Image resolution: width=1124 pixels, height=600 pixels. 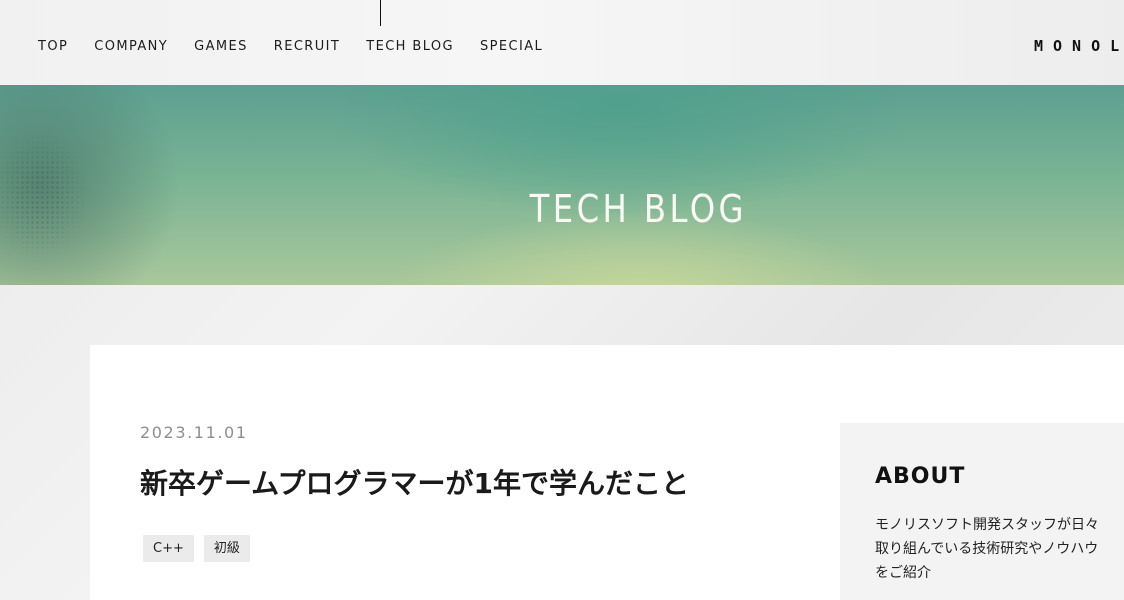 I want to click on nav-item-company: COMPANY, so click(x=131, y=47).